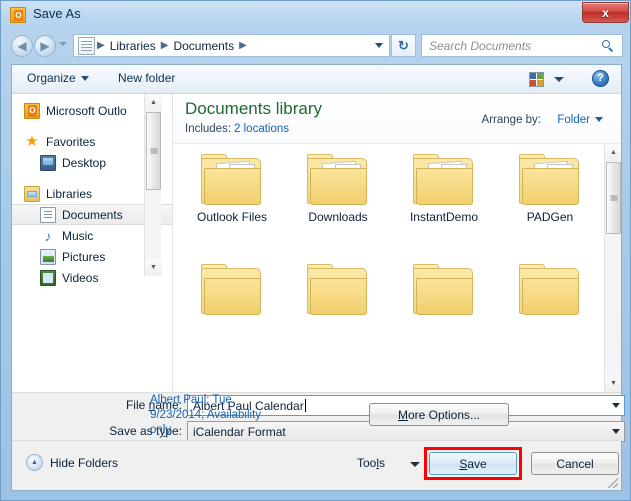  Describe the element at coordinates (92, 214) in the screenshot. I see `sidebar-item-label: Documents` at that location.